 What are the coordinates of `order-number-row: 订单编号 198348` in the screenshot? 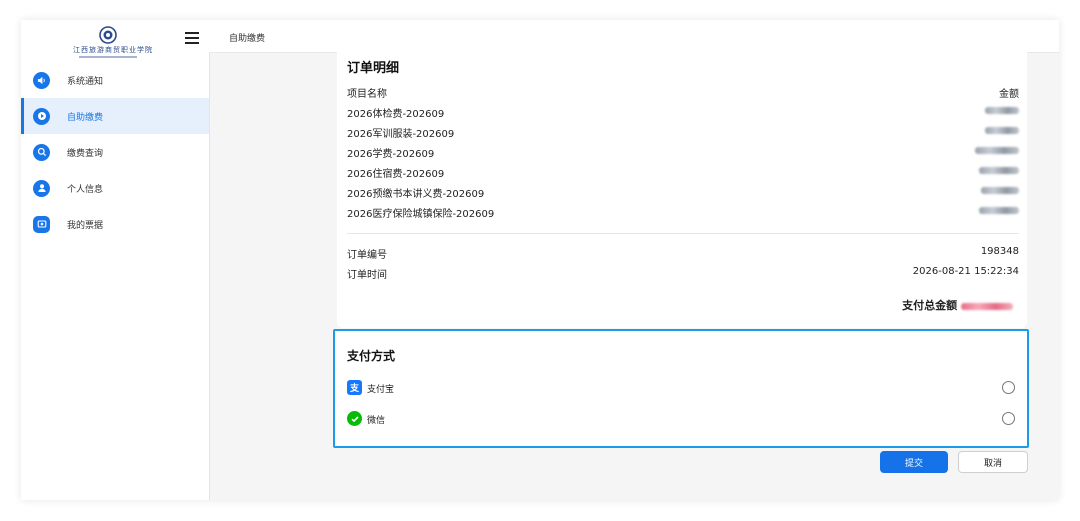 It's located at (683, 253).